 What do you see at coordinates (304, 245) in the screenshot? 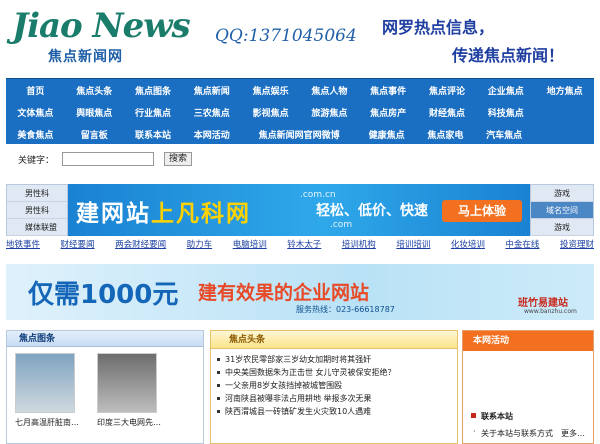
I see `text-link: 铃木太子` at bounding box center [304, 245].